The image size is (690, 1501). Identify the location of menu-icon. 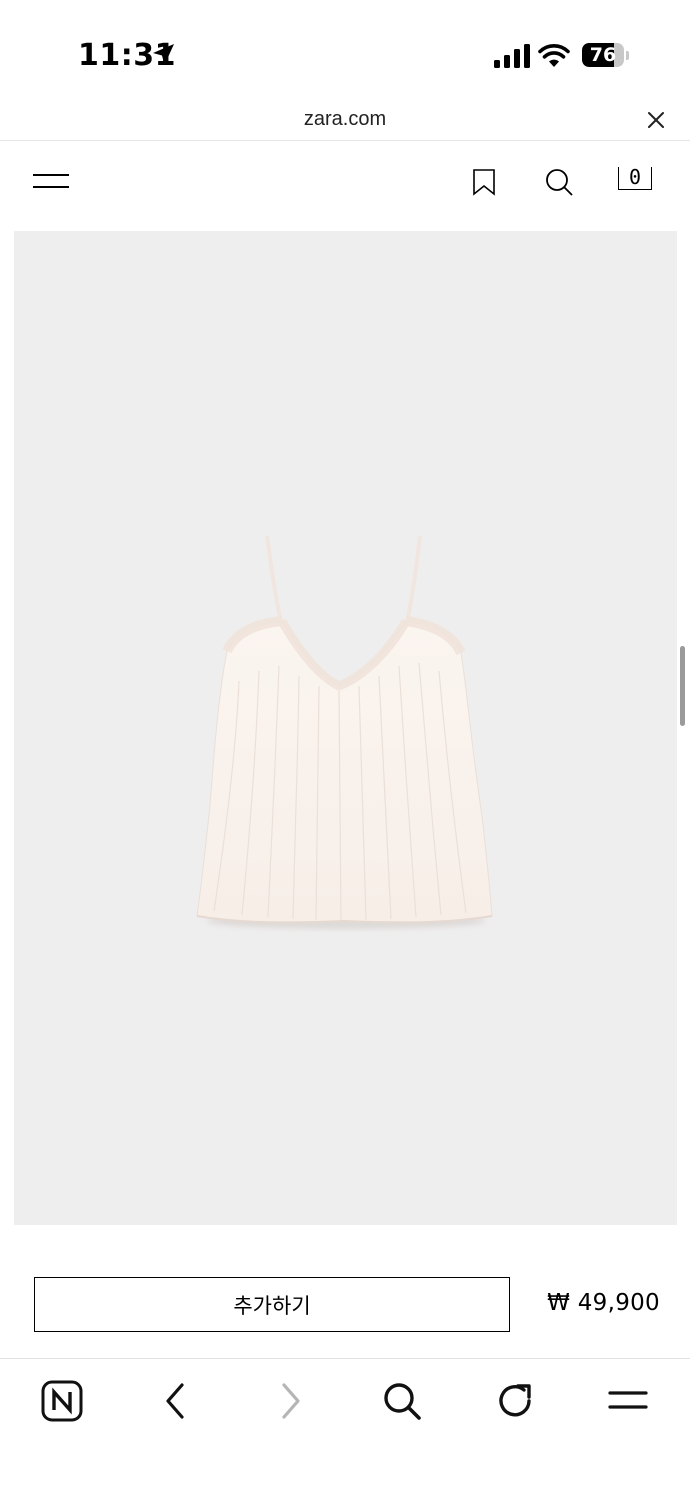
(628, 1401).